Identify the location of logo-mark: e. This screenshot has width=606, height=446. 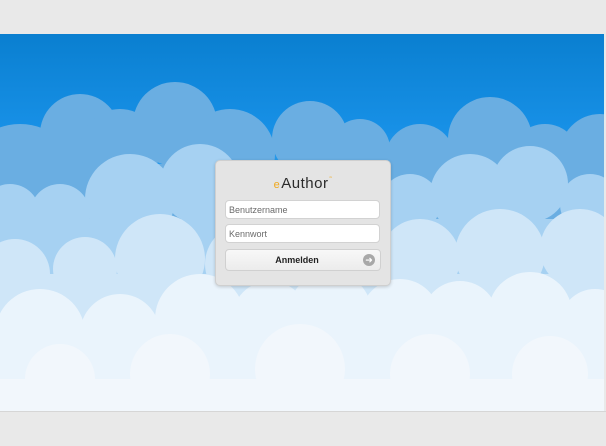
(277, 185).